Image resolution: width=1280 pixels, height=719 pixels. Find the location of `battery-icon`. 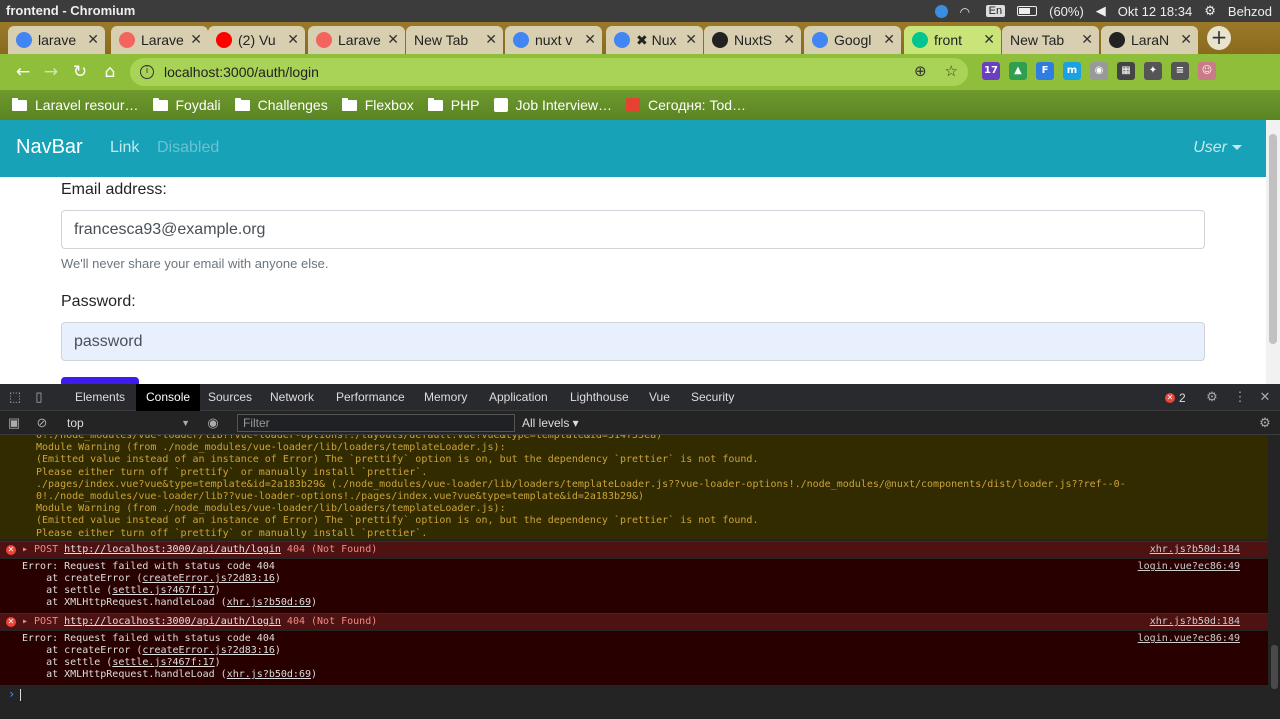

battery-icon is located at coordinates (1027, 11).